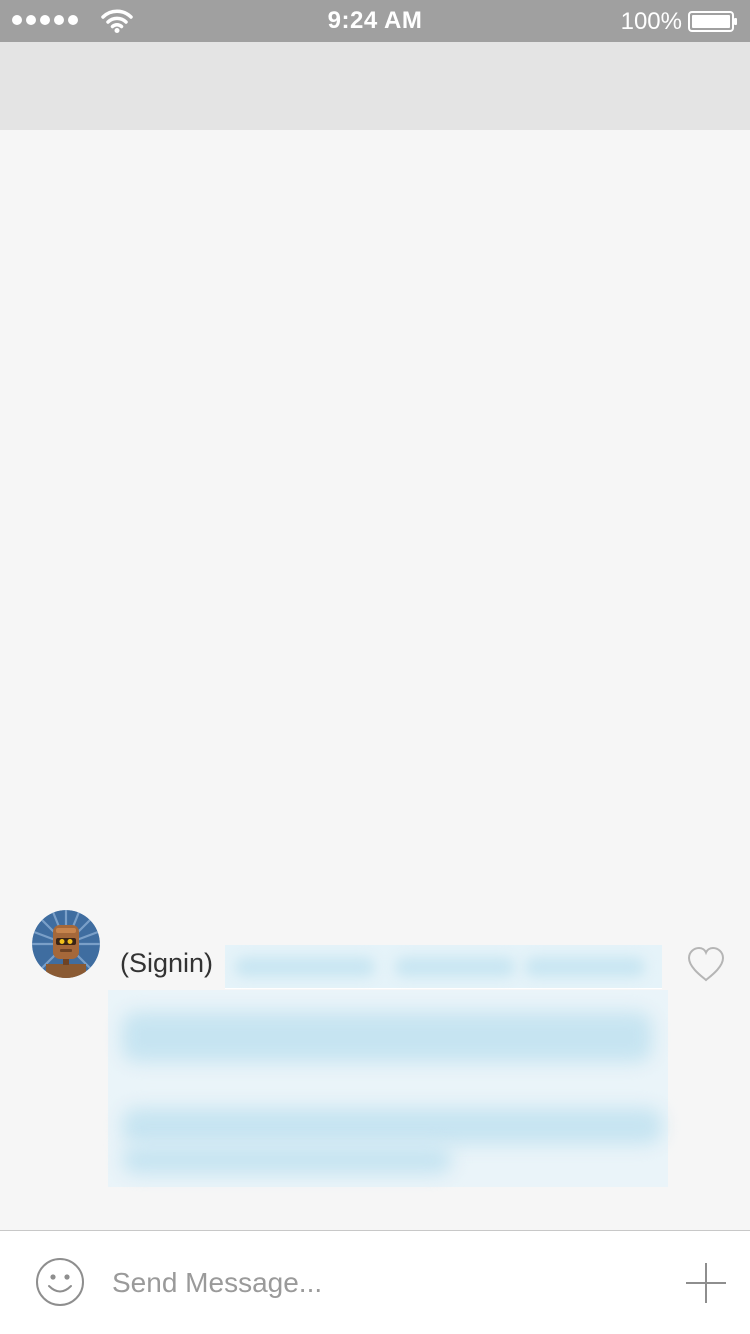 This screenshot has height=1334, width=750. What do you see at coordinates (375, 86) in the screenshot?
I see `navigation-bar` at bounding box center [375, 86].